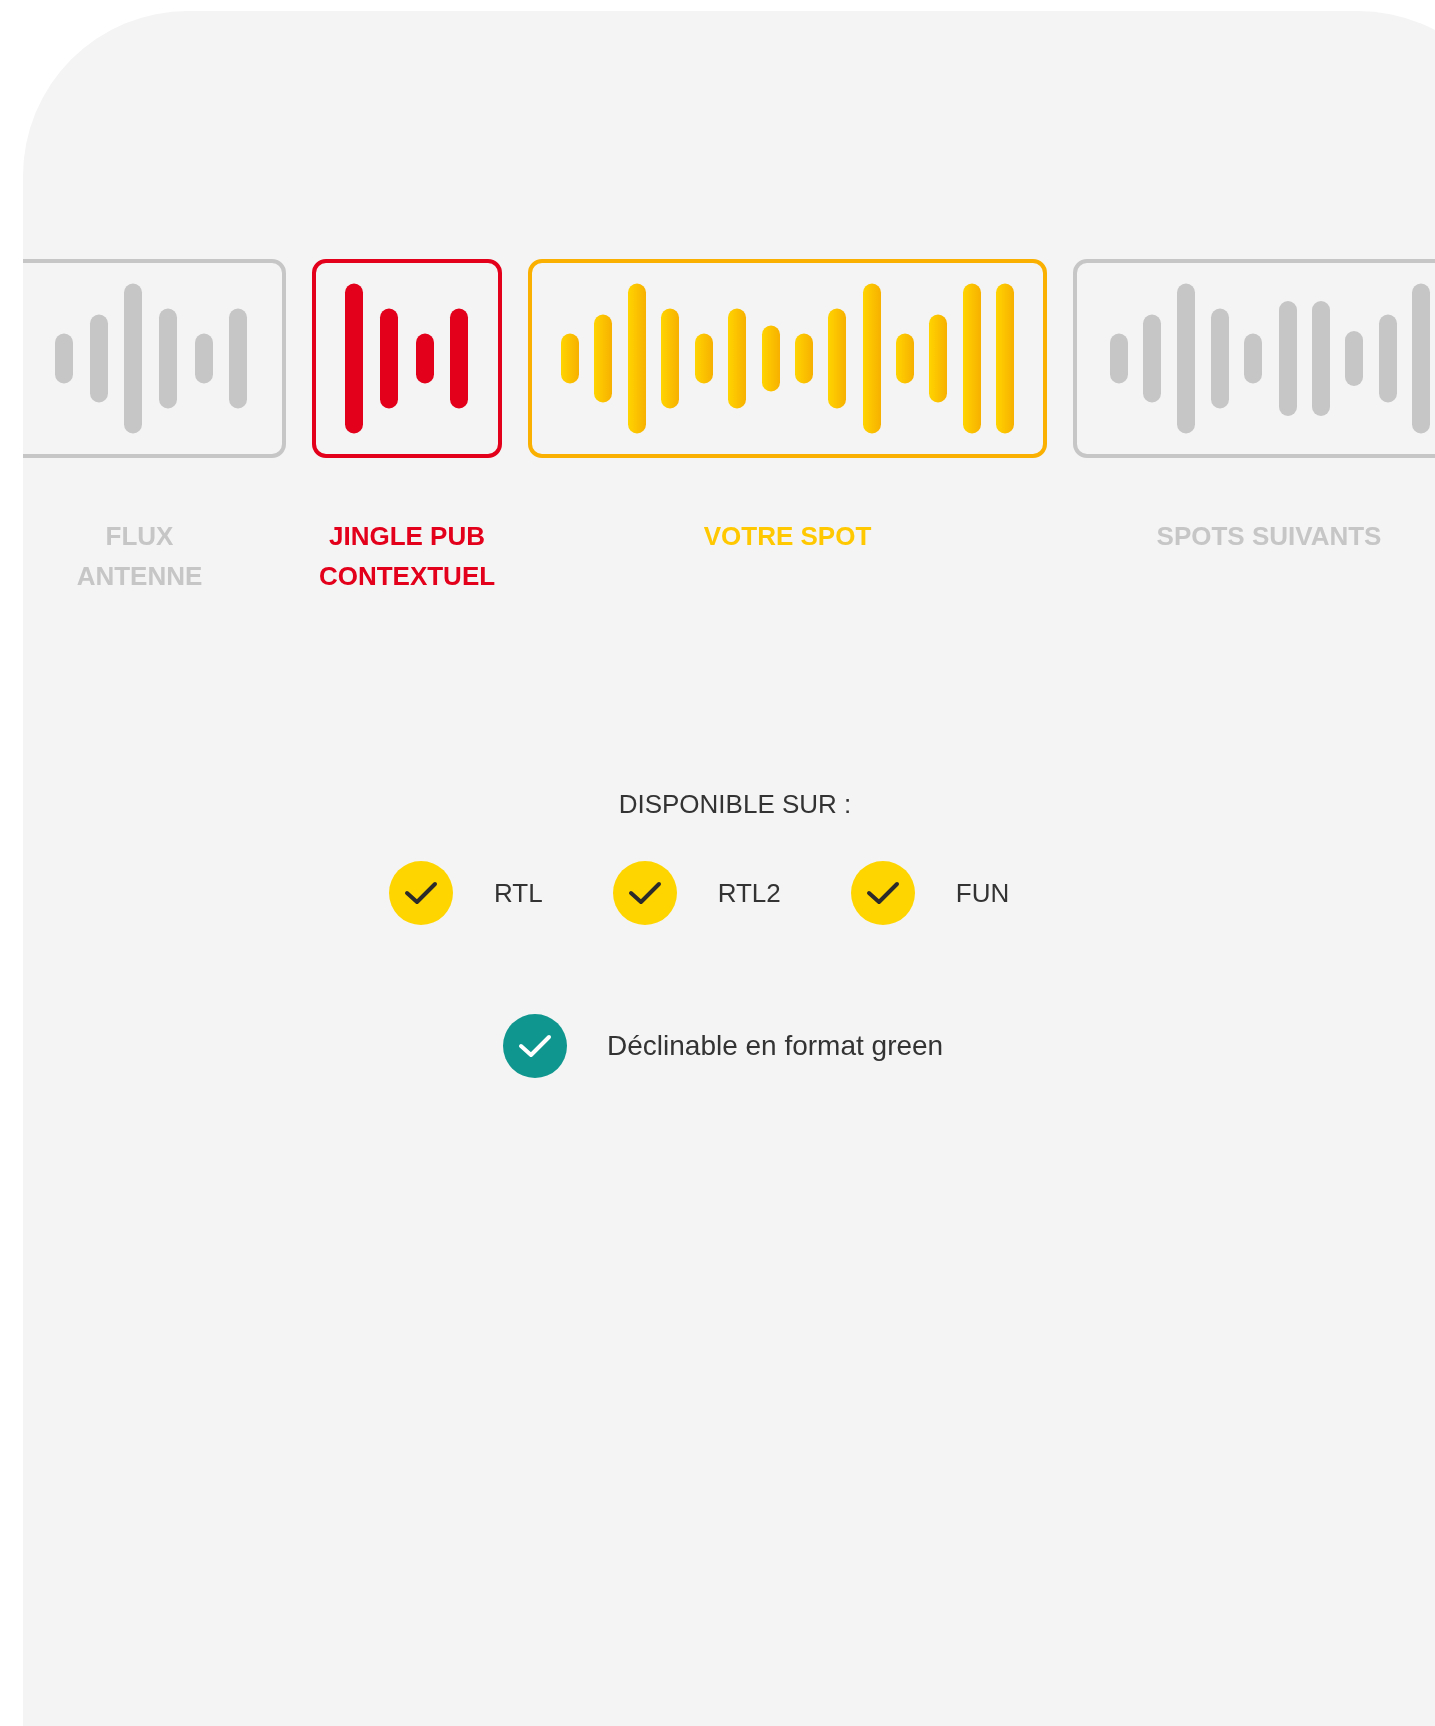  I want to click on station-label: FUN, so click(982, 893).